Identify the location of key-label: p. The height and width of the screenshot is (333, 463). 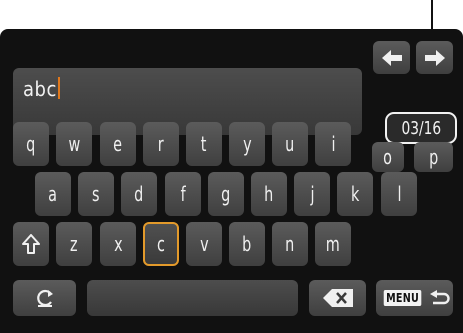
(433, 157).